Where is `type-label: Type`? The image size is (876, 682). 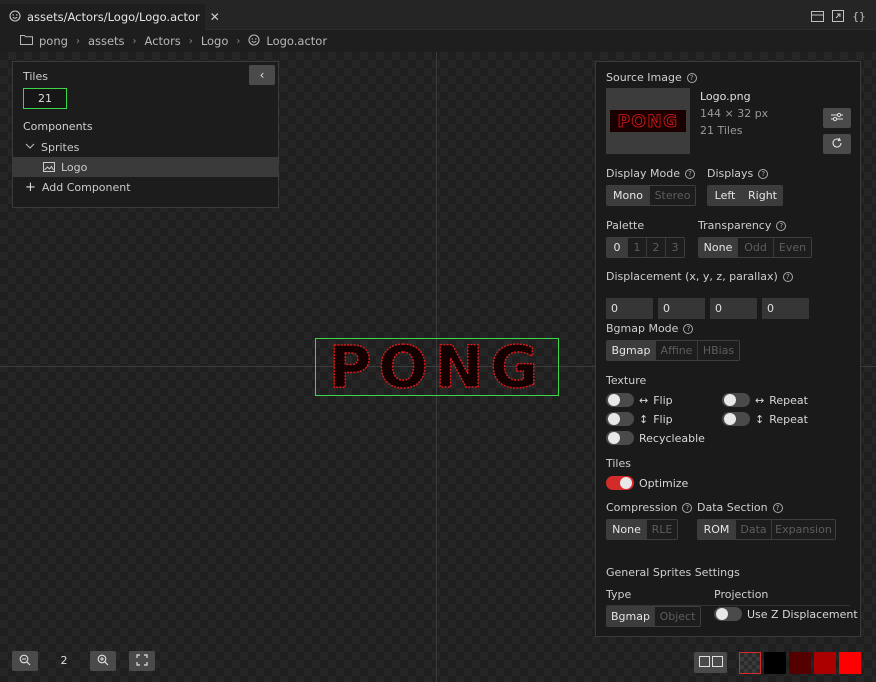
type-label: Type is located at coordinates (619, 594).